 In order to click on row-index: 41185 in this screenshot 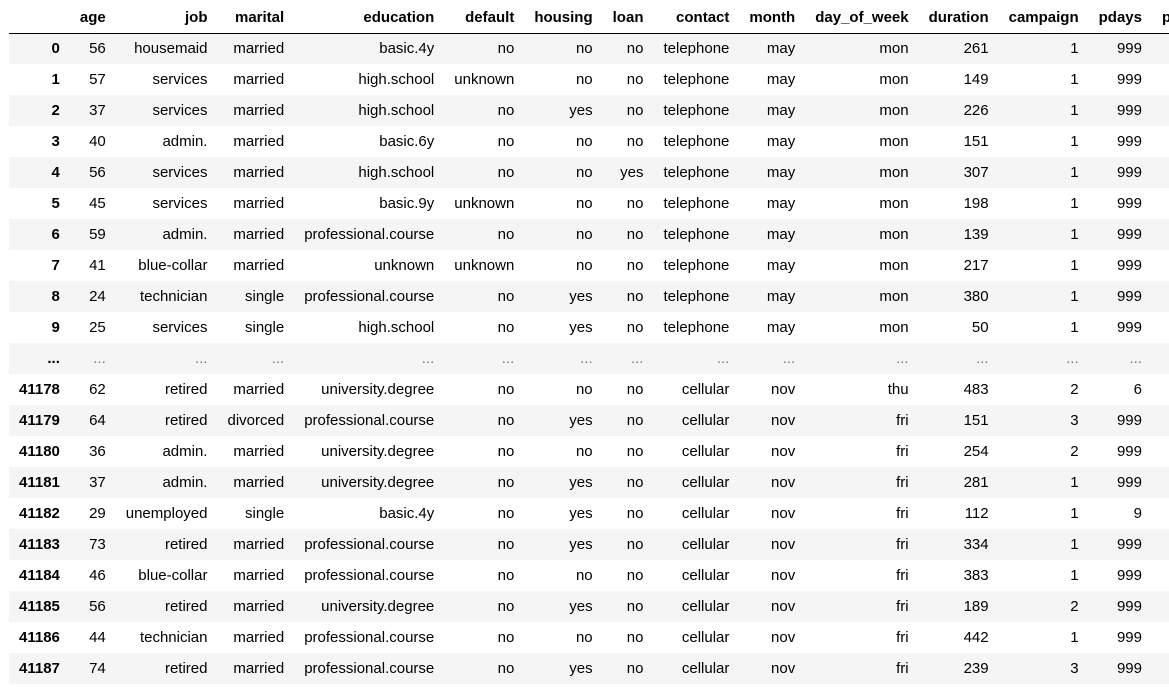, I will do `click(39, 606)`.